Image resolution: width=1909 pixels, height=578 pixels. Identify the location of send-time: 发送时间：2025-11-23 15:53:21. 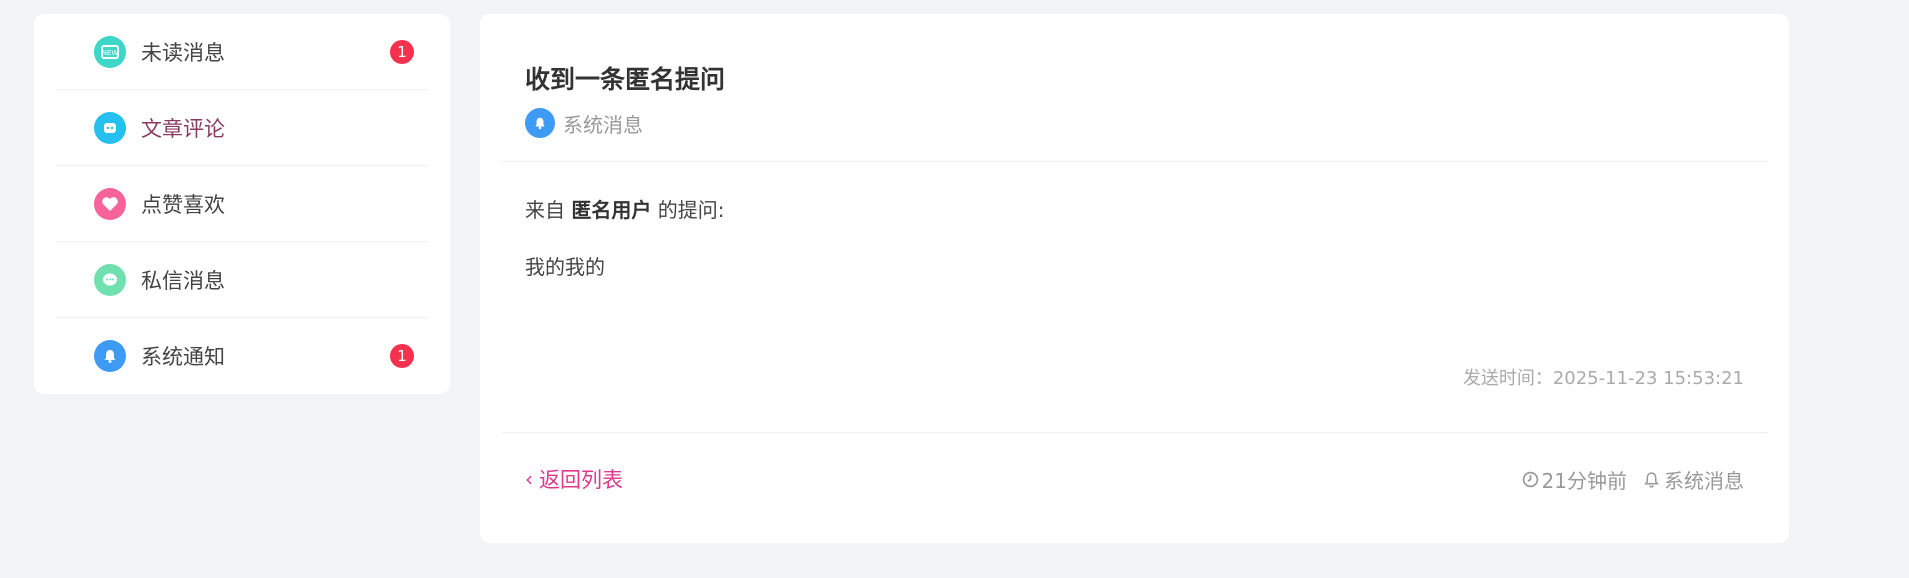
(1603, 378).